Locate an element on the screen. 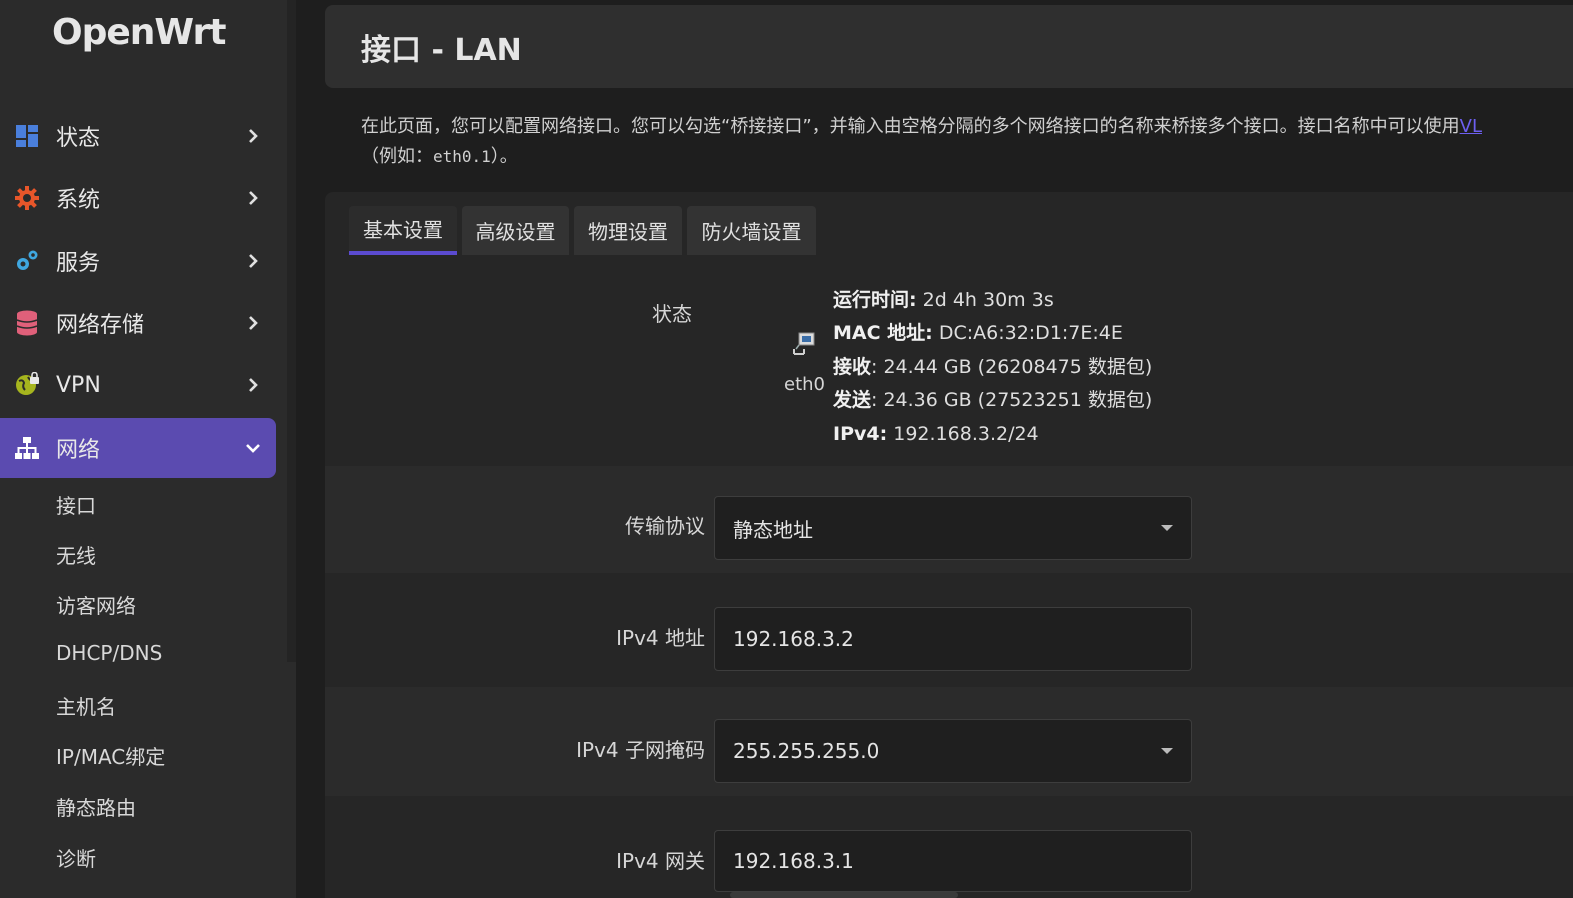 The image size is (1573, 898). sidebar-item-storage: 网络存储 is located at coordinates (138, 323).